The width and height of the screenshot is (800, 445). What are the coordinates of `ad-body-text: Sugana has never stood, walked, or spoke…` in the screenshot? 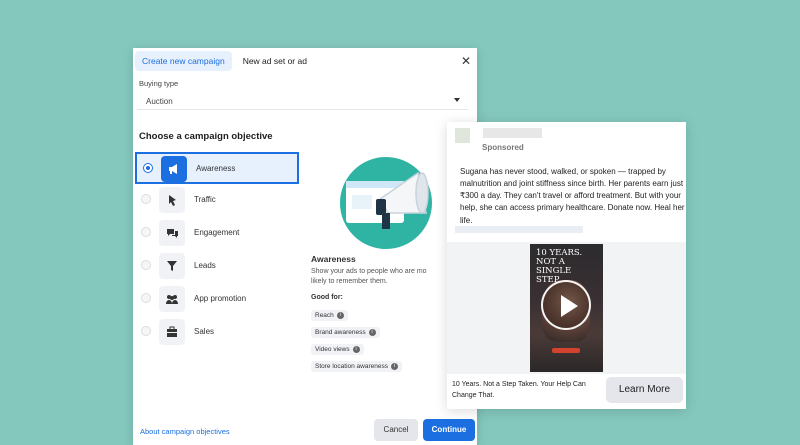 It's located at (572, 196).